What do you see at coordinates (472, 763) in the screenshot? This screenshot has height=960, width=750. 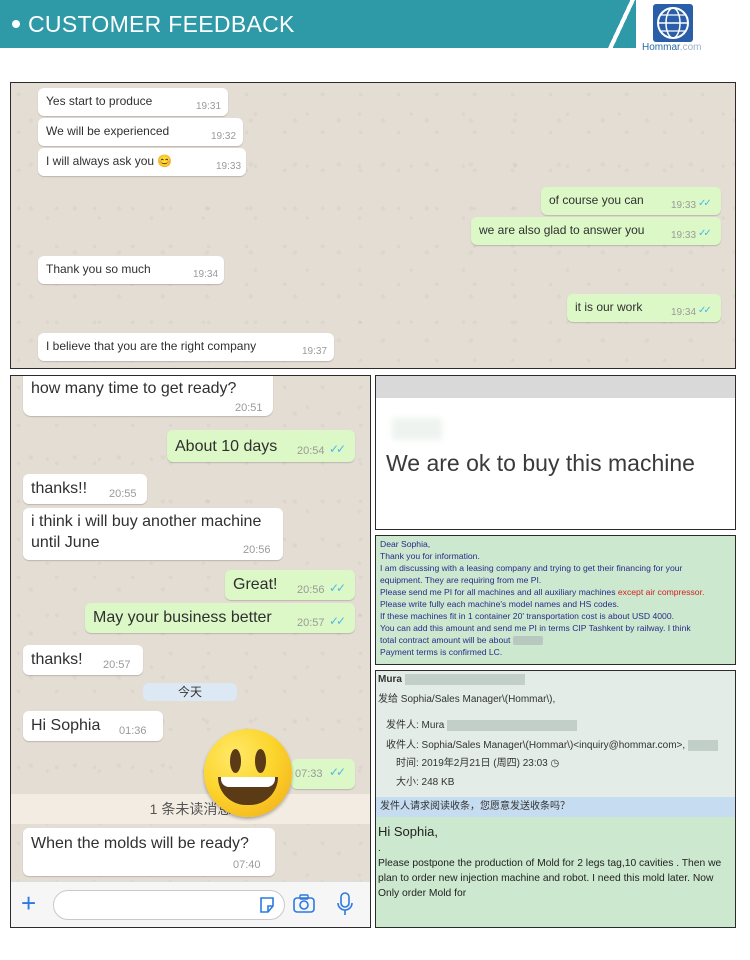 I see `time-field: 时间: 2019年2月21日 (周四) 23:03` at bounding box center [472, 763].